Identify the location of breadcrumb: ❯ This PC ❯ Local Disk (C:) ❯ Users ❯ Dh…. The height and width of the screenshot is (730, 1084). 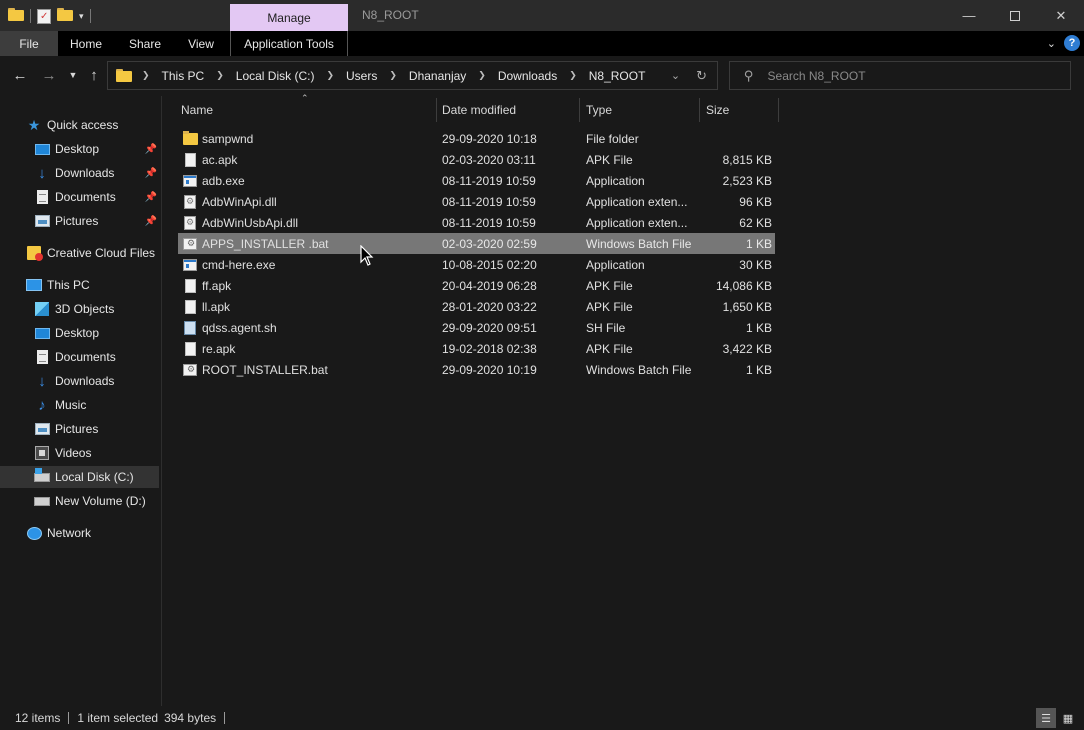
(389, 75).